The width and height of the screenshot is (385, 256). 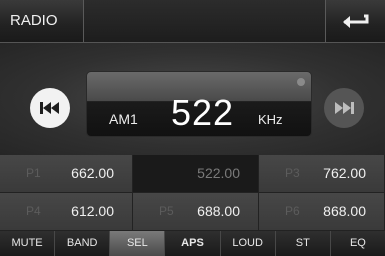 What do you see at coordinates (196, 174) in the screenshot?
I see `preset-2: 522.00` at bounding box center [196, 174].